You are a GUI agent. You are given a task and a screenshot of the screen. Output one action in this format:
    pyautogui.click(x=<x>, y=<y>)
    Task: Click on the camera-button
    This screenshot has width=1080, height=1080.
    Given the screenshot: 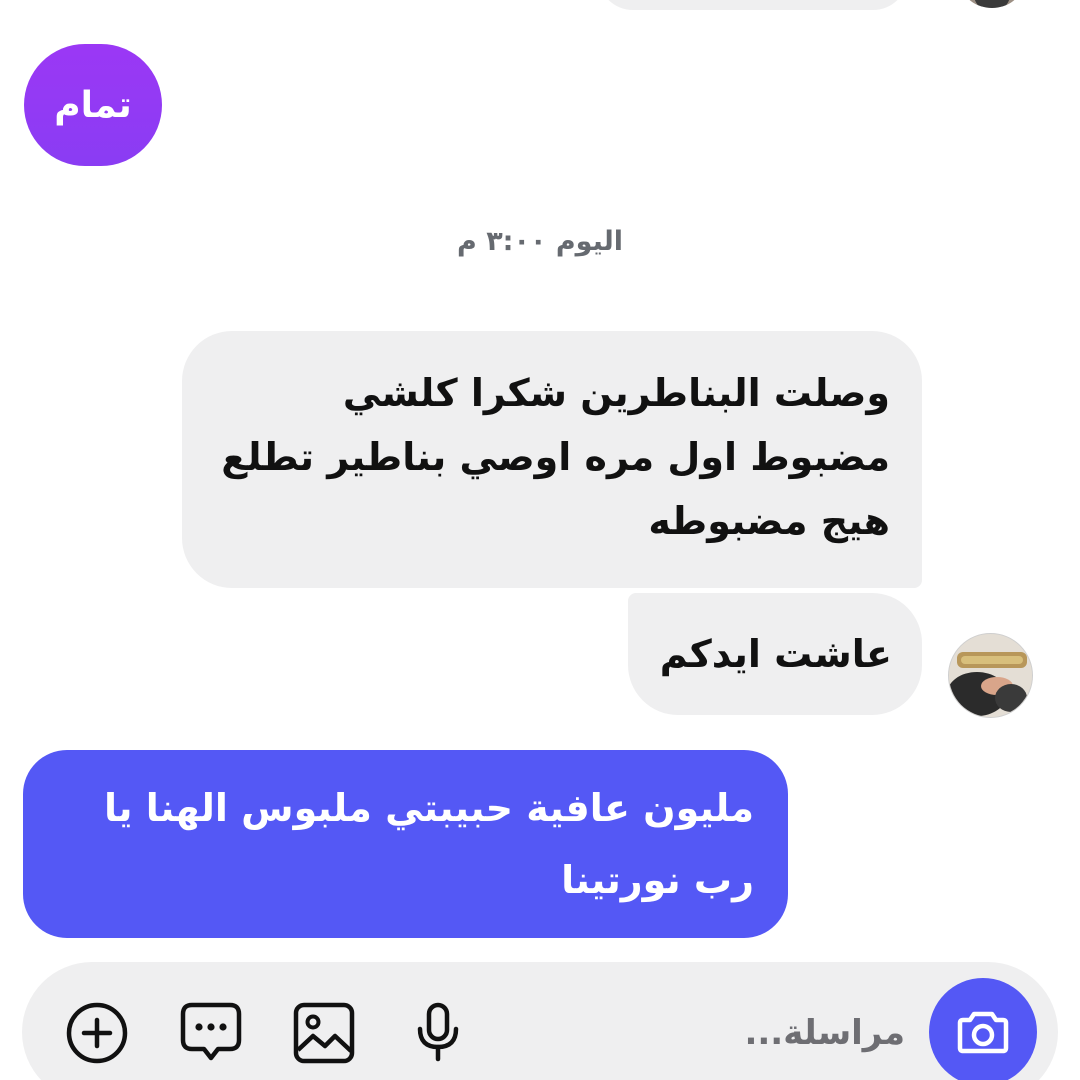 What is the action you would take?
    pyautogui.click(x=983, y=1029)
    